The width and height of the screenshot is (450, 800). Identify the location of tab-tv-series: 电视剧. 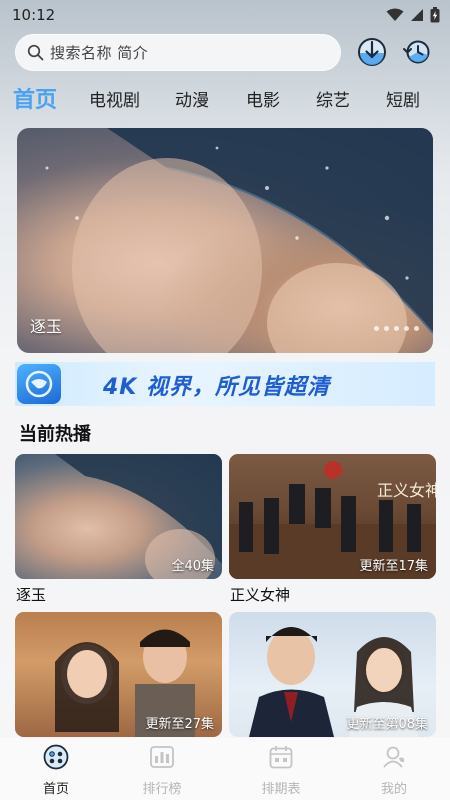
(114, 98).